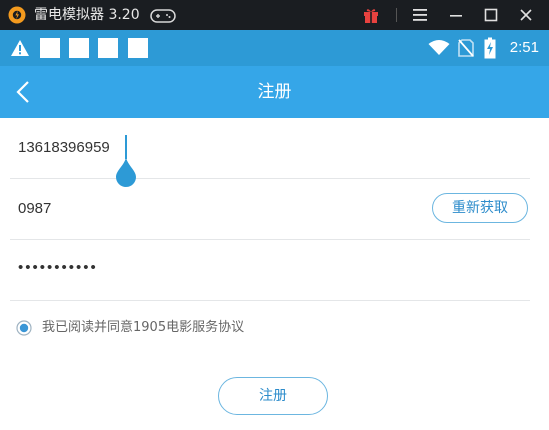  I want to click on close-button, so click(526, 15).